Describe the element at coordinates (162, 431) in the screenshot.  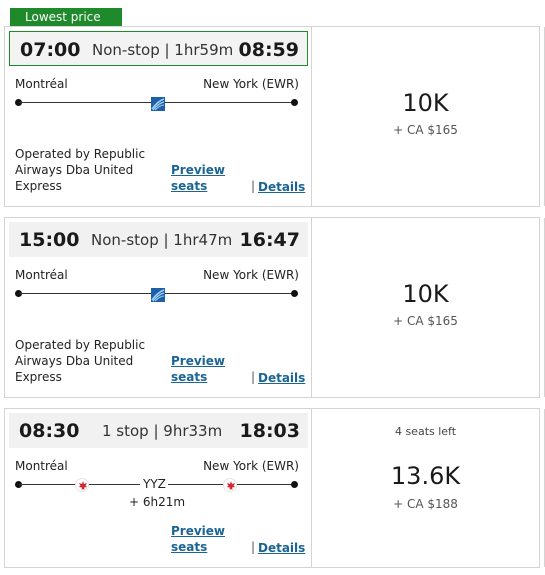
I see `stops-duration: 1 stop | 9hr33m` at that location.